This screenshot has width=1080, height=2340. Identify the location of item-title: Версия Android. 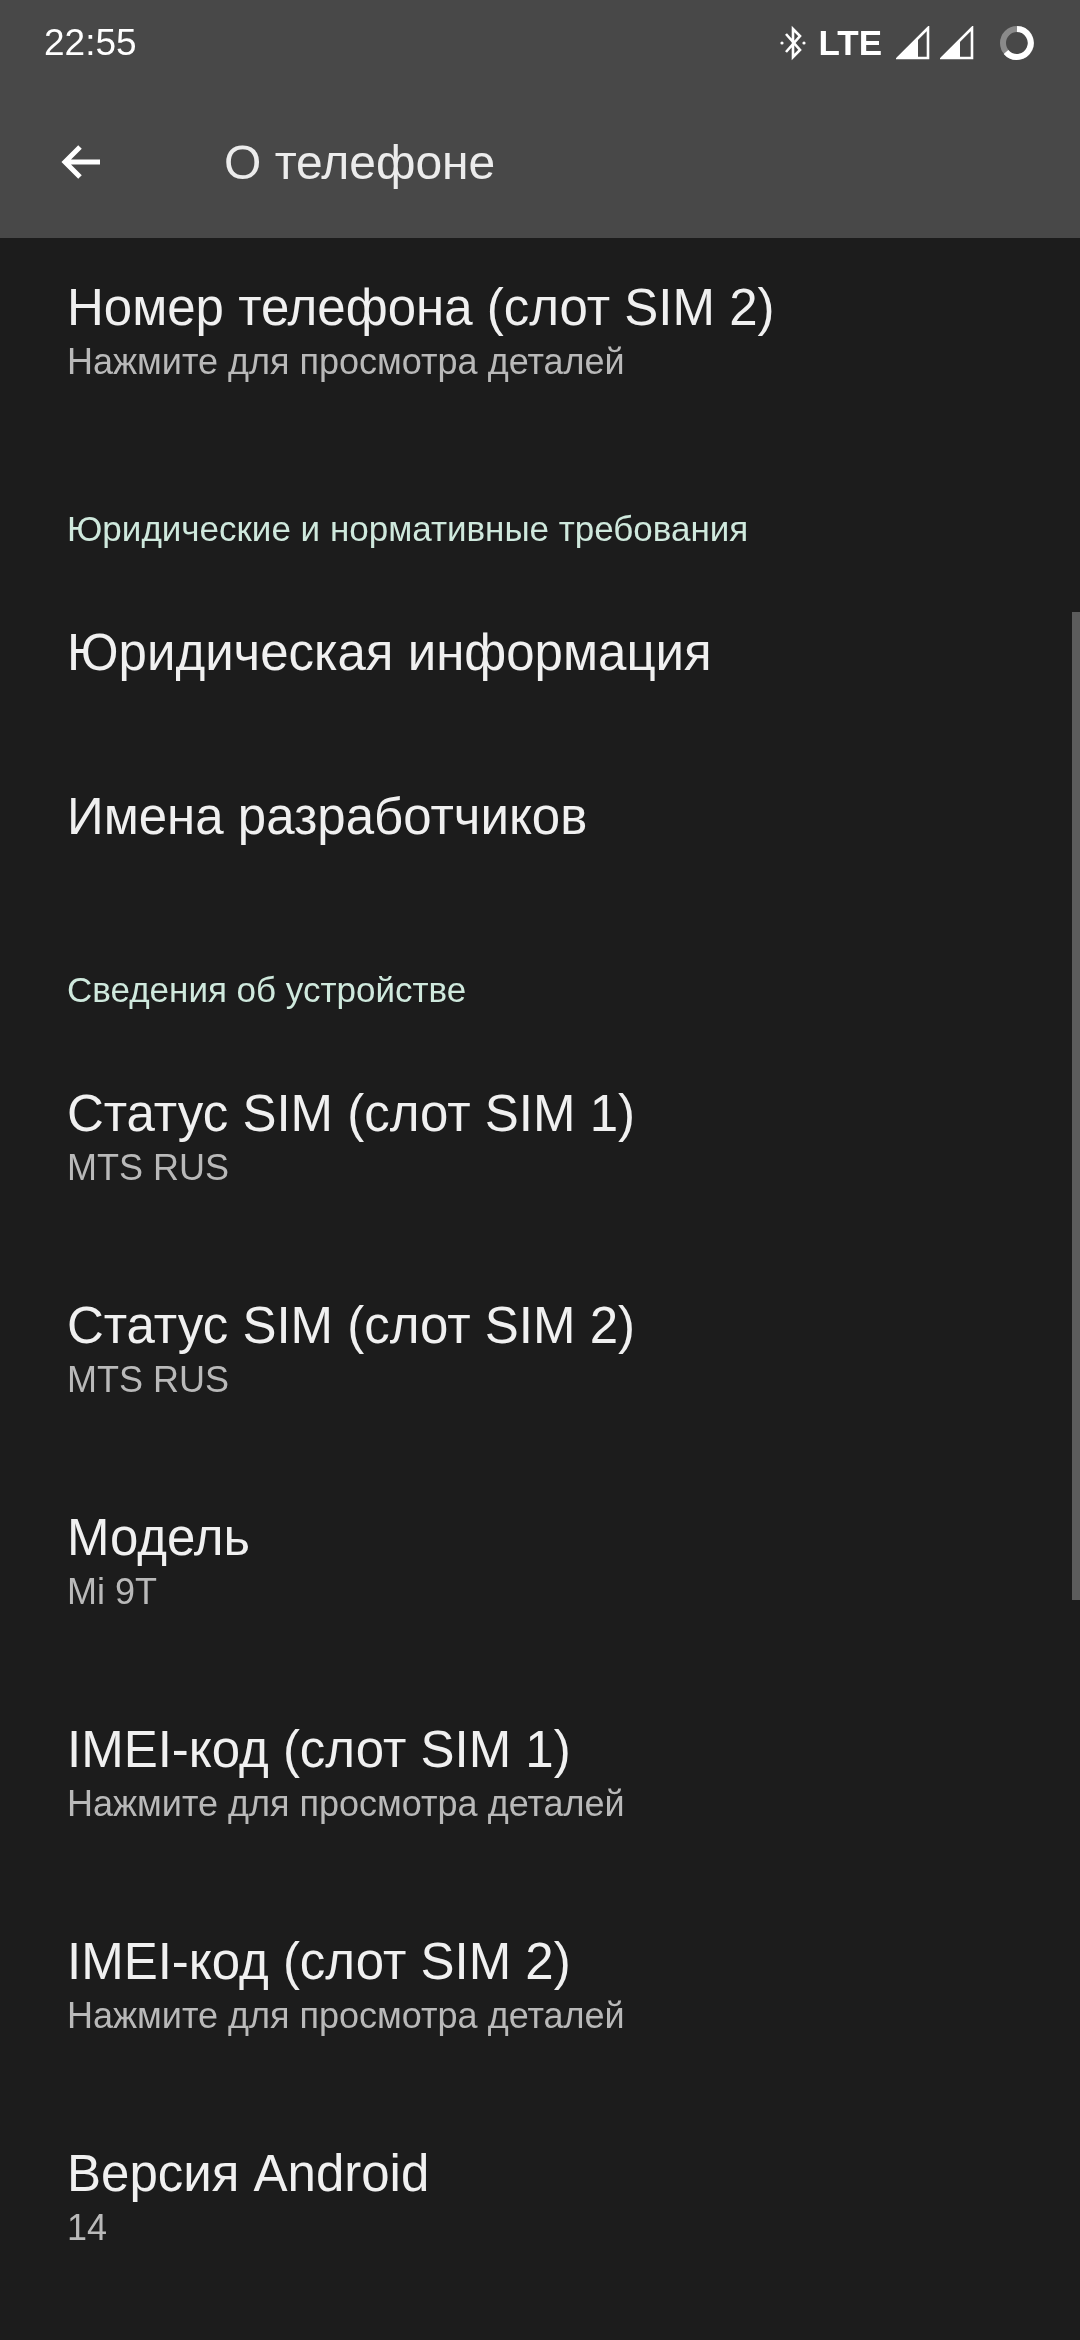
(249, 2174).